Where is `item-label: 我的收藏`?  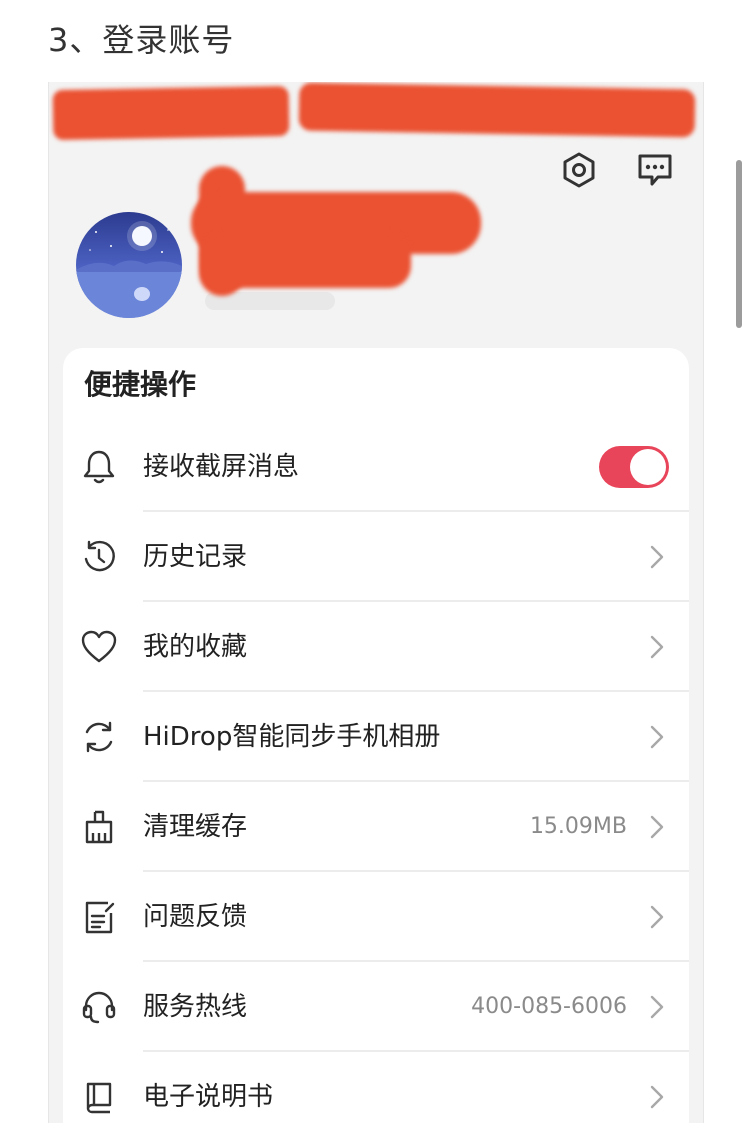 item-label: 我的收藏 is located at coordinates (195, 647).